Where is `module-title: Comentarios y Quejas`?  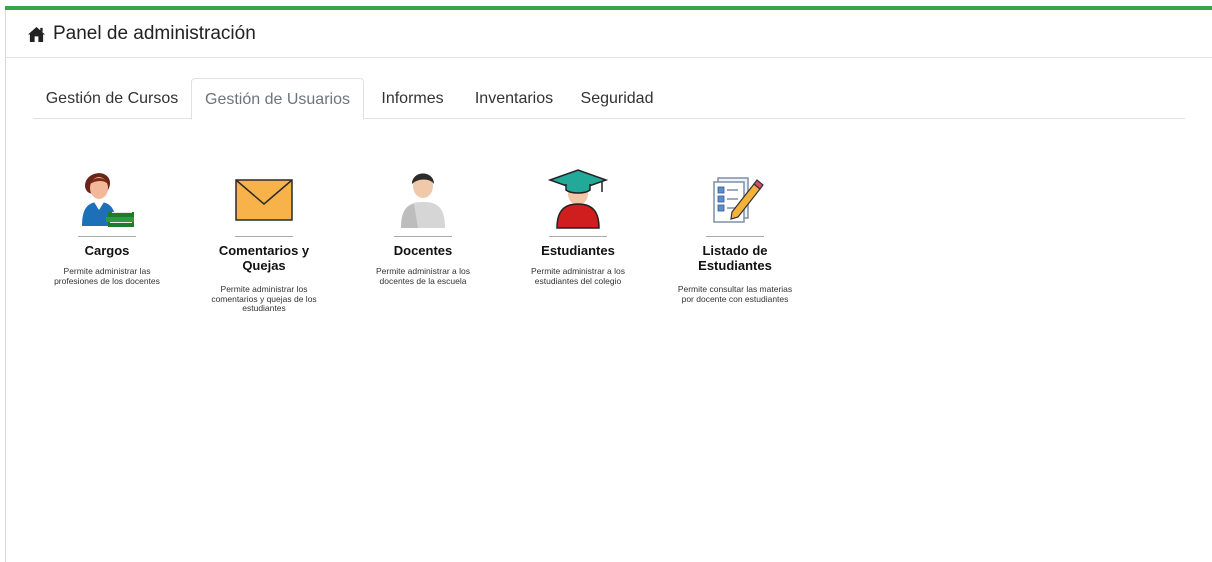 module-title: Comentarios y Quejas is located at coordinates (264, 258).